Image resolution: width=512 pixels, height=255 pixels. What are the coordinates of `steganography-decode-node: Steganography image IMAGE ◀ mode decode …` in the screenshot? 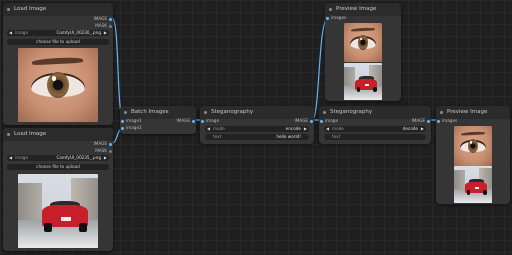 It's located at (375, 125).